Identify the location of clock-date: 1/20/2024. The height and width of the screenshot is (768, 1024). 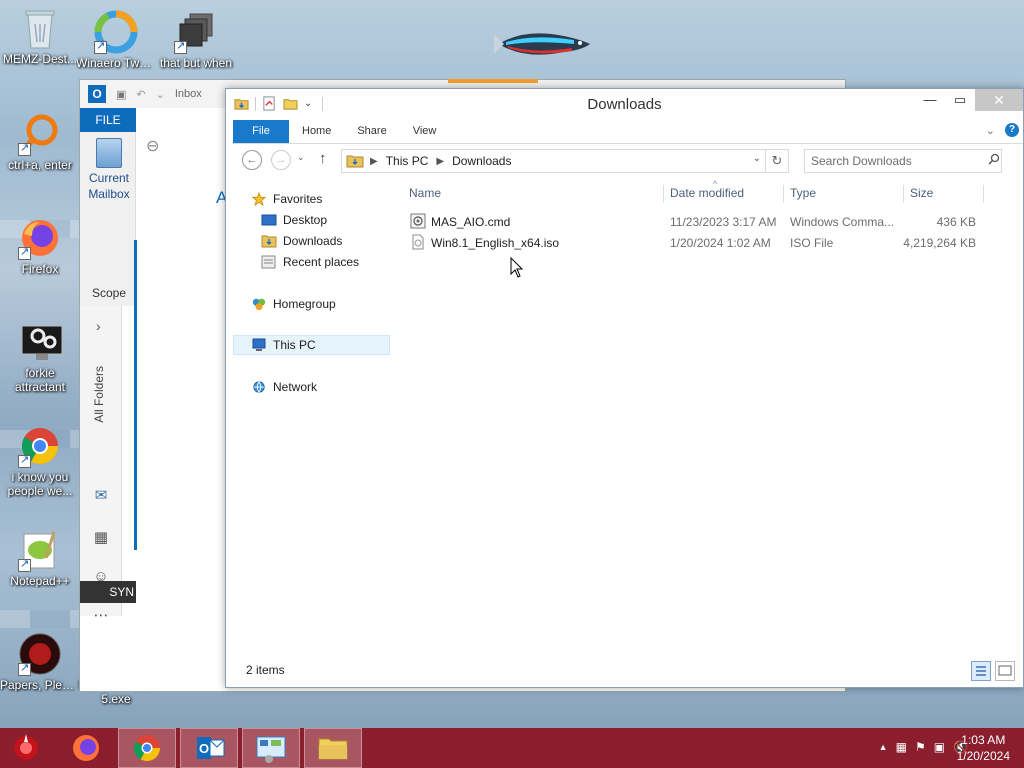
(983, 756).